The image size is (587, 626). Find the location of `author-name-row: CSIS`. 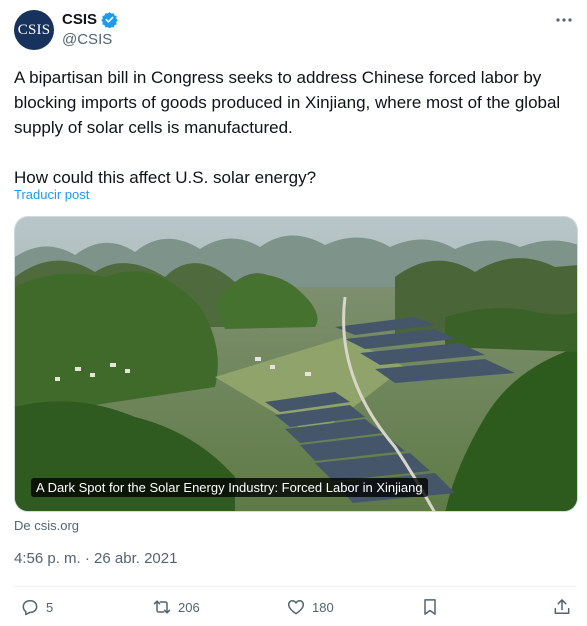

author-name-row: CSIS is located at coordinates (90, 19).